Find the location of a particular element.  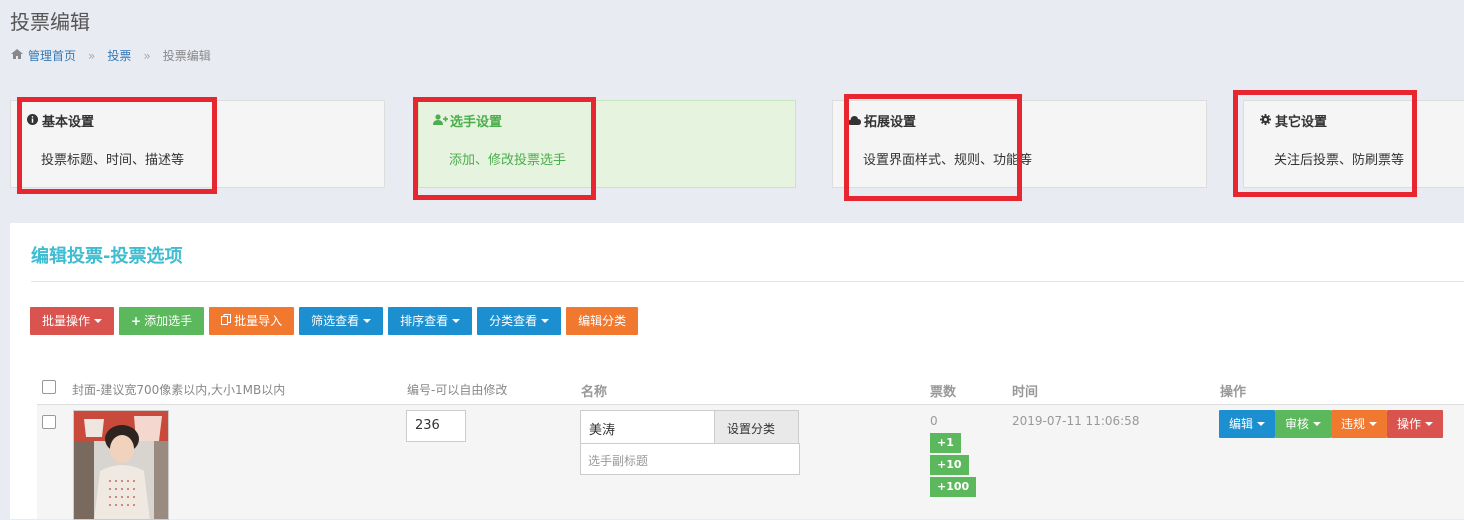

sort-view-button: 排序查看 is located at coordinates (430, 321).